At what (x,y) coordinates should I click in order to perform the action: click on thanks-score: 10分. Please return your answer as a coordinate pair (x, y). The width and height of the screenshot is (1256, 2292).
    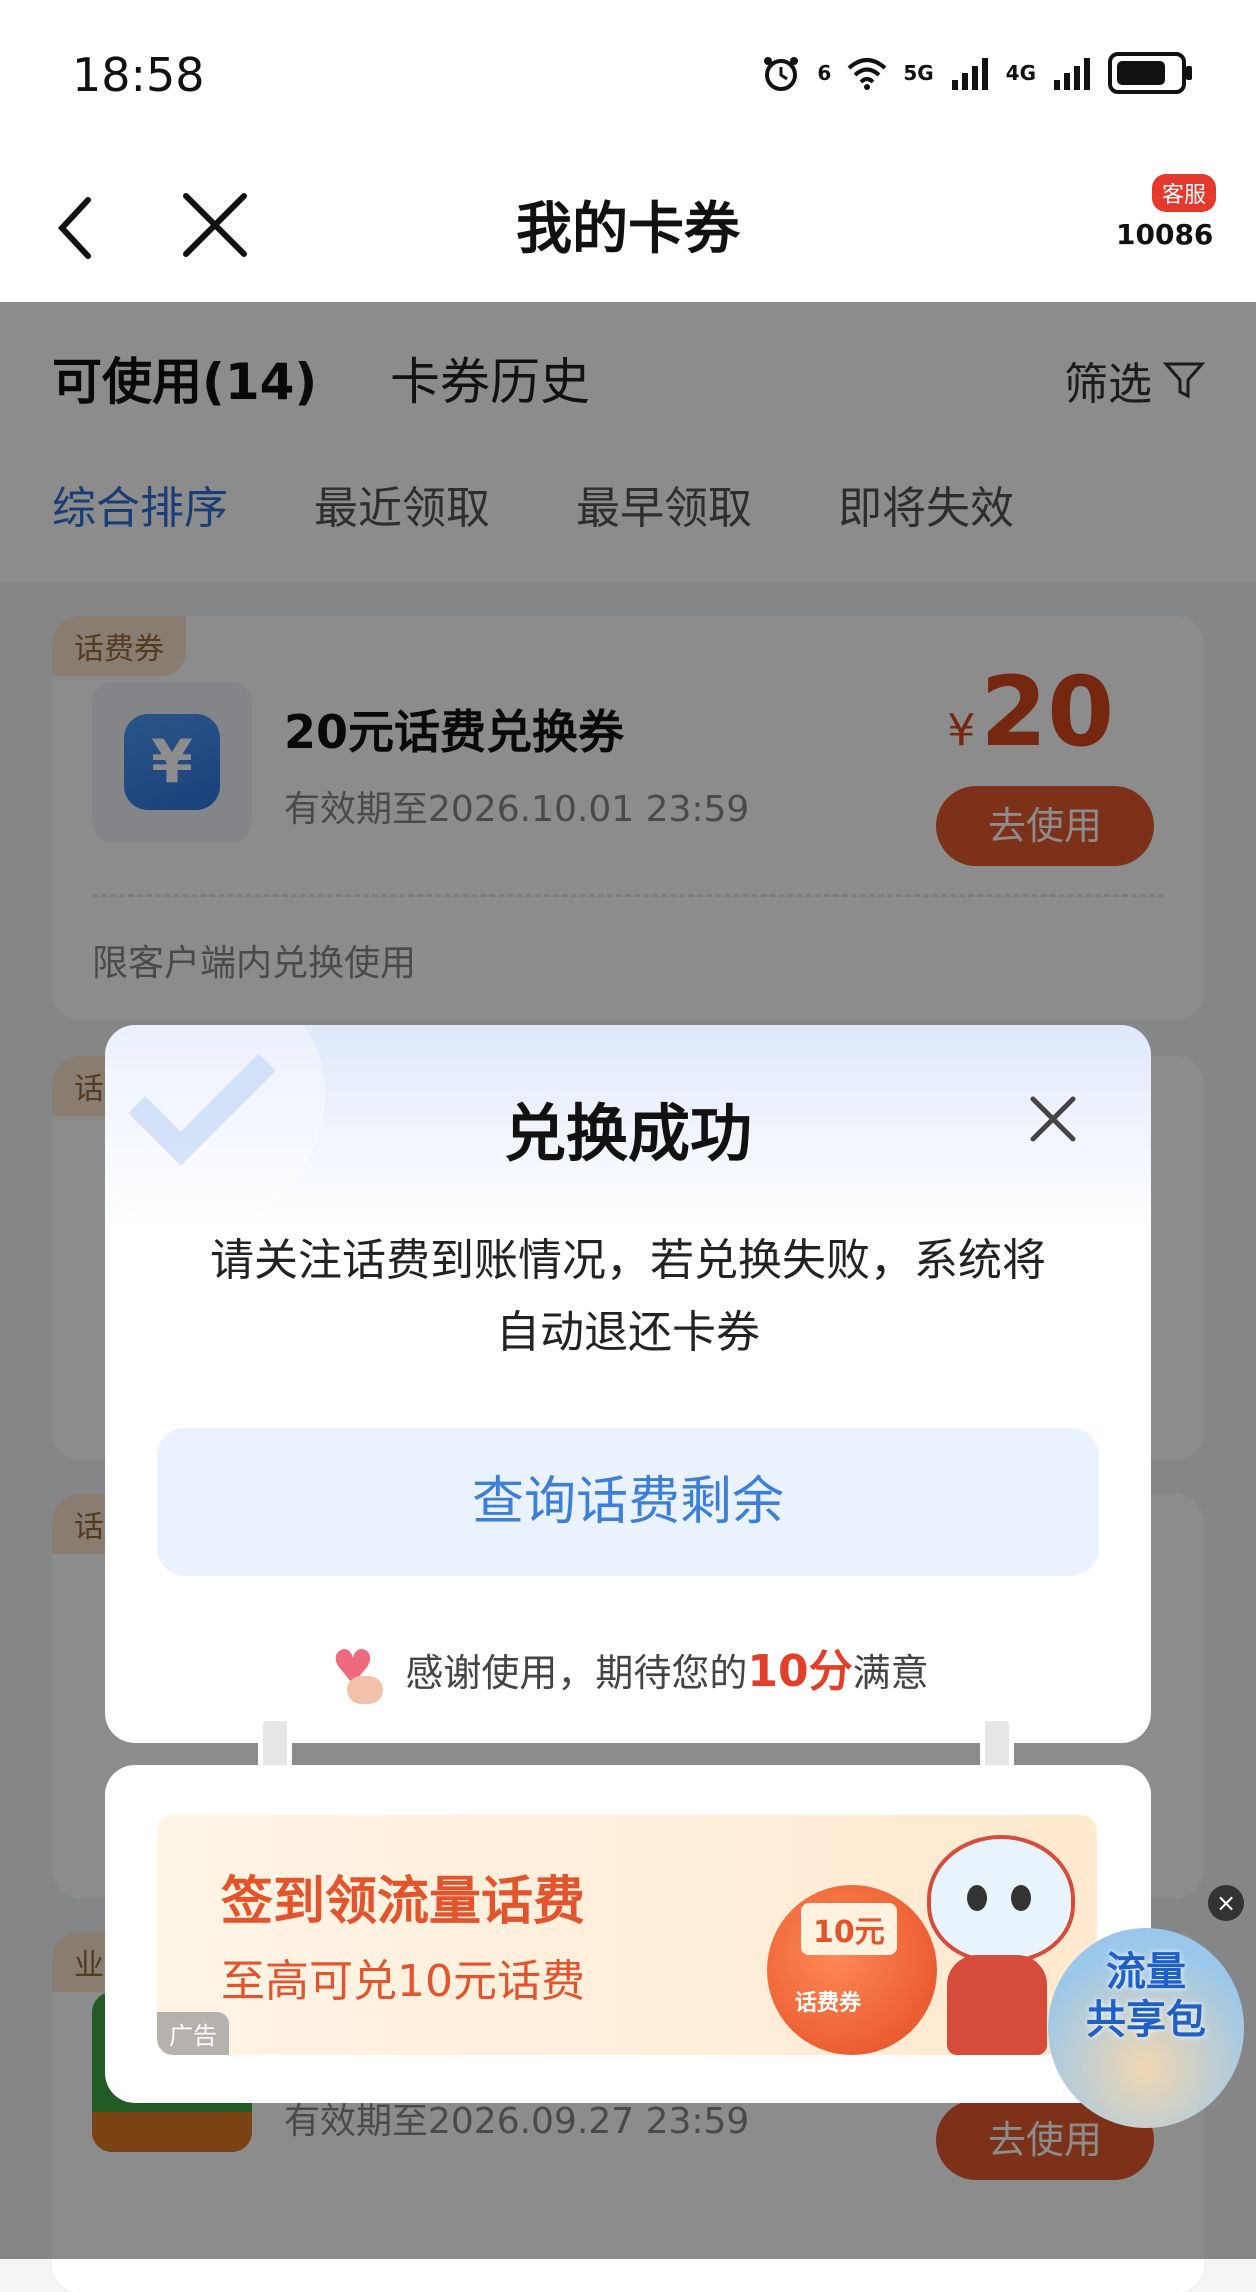
    Looking at the image, I should click on (800, 1671).